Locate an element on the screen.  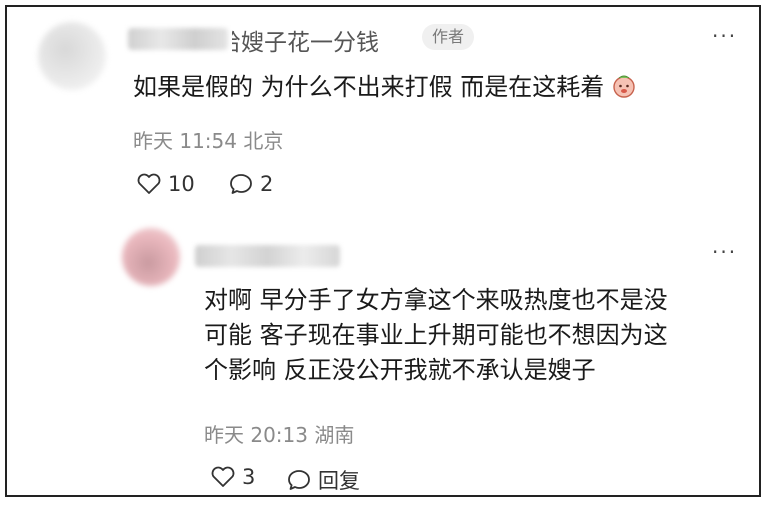
reply-like-count: 3 is located at coordinates (249, 477).